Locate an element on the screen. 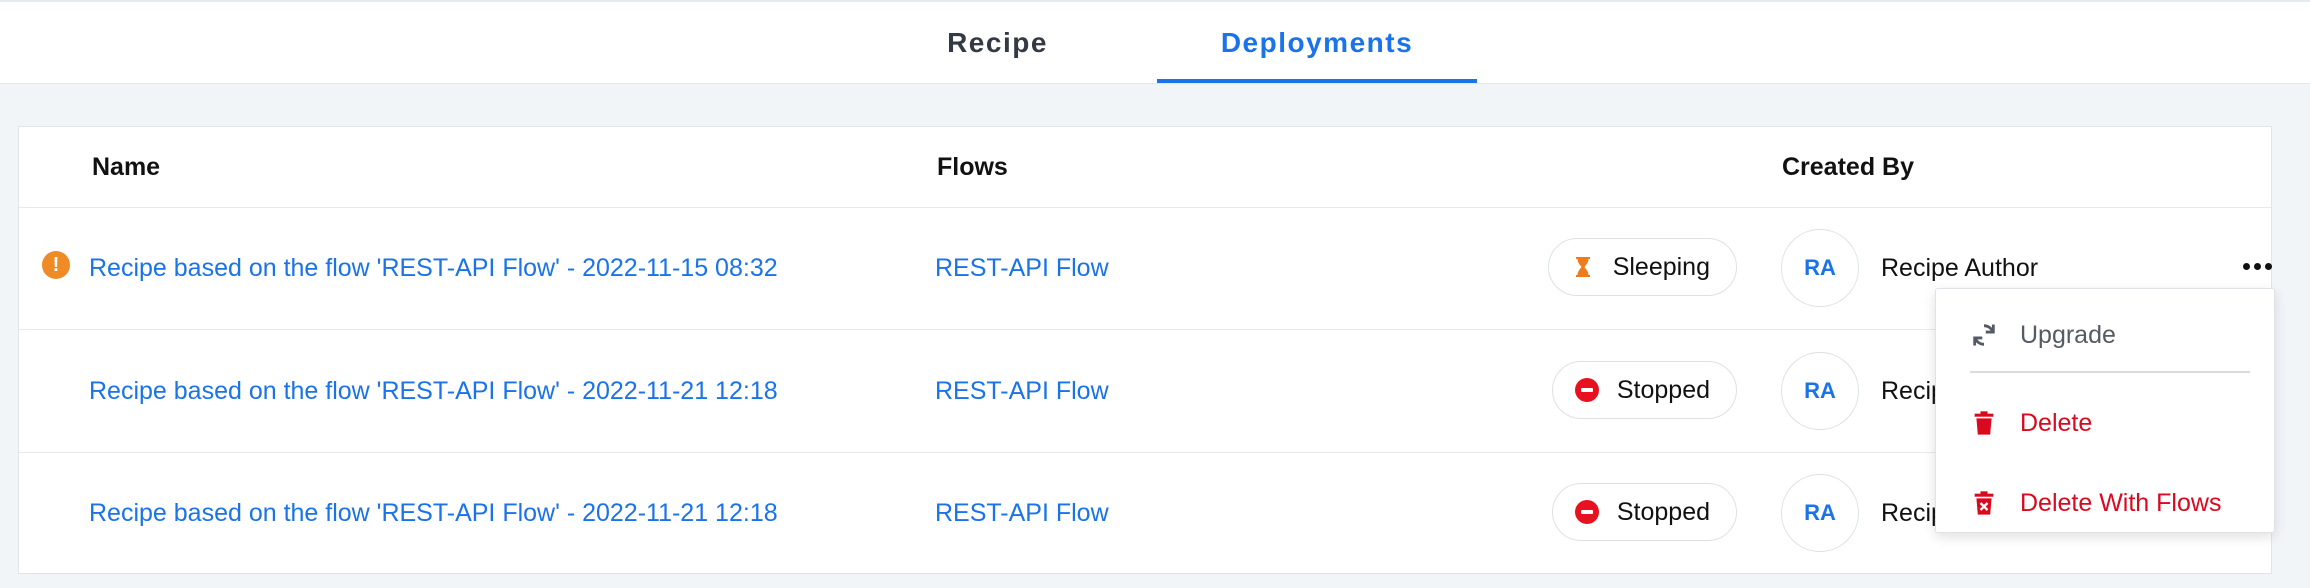  upgrade-menu-item: Upgrade is located at coordinates (2105, 335).